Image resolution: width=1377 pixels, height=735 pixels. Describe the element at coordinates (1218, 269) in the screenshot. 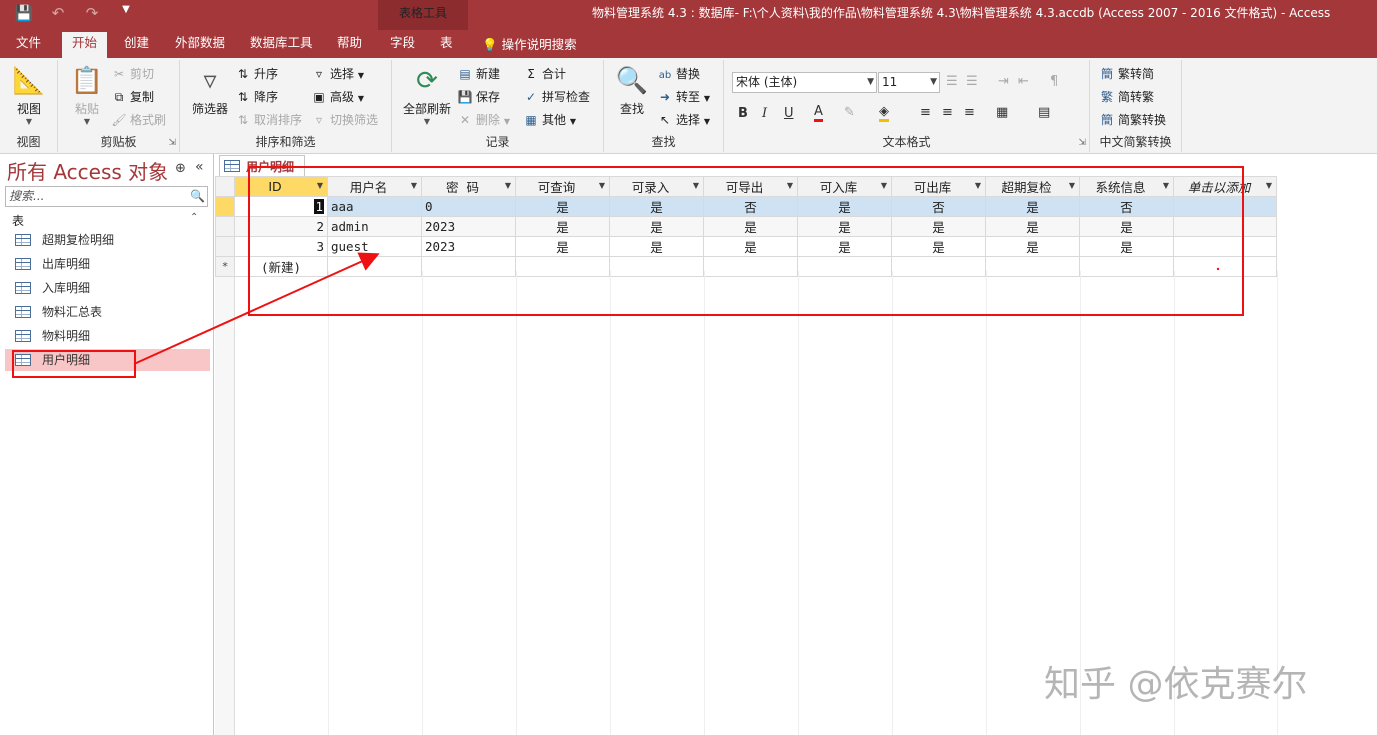

I see `annotation-dot` at that location.